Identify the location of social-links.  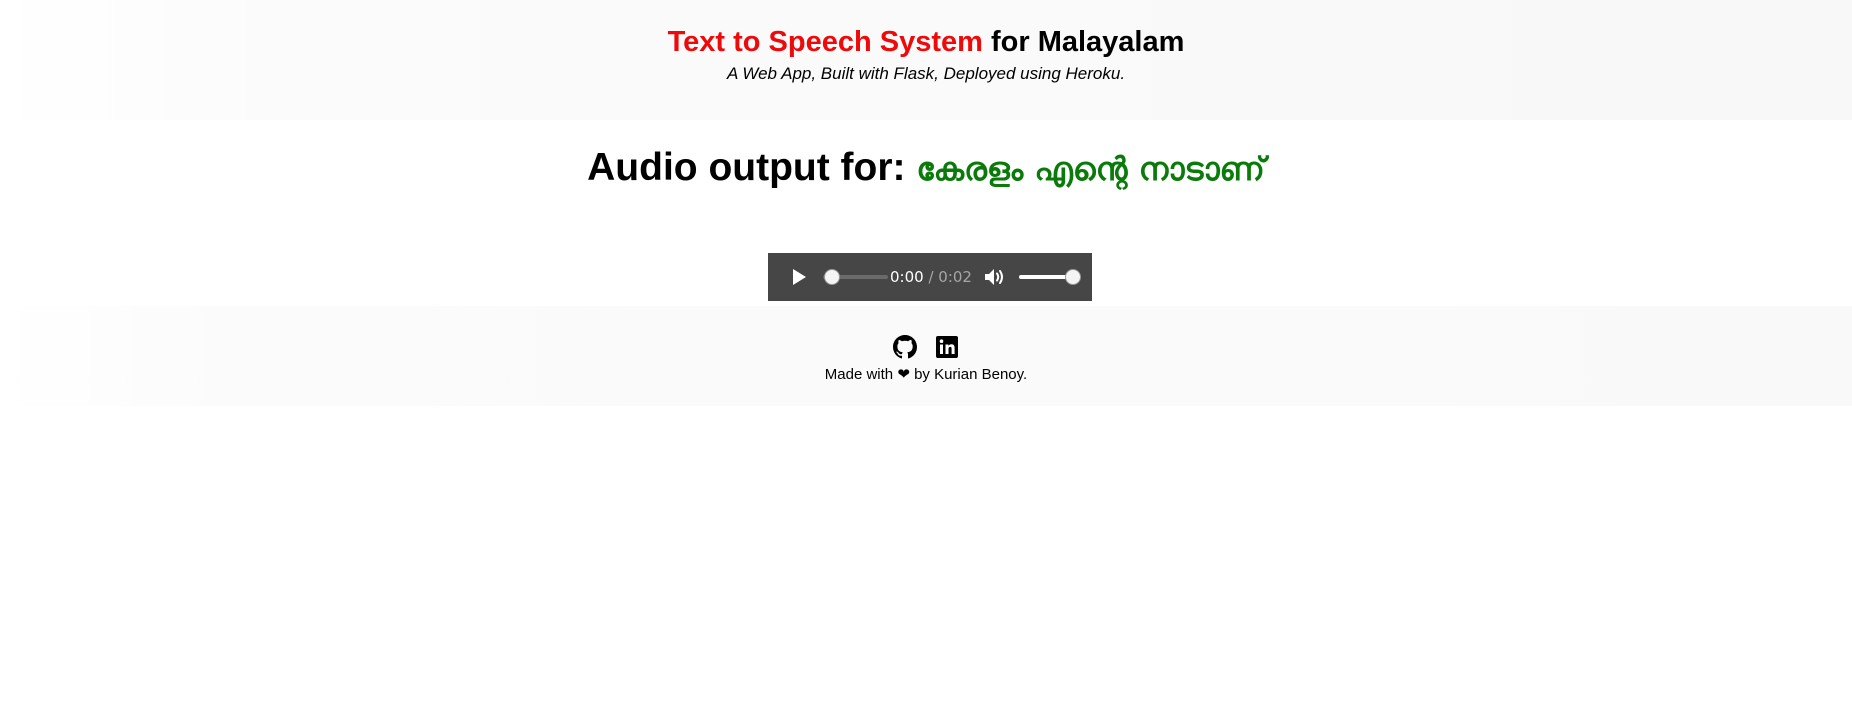
(926, 347).